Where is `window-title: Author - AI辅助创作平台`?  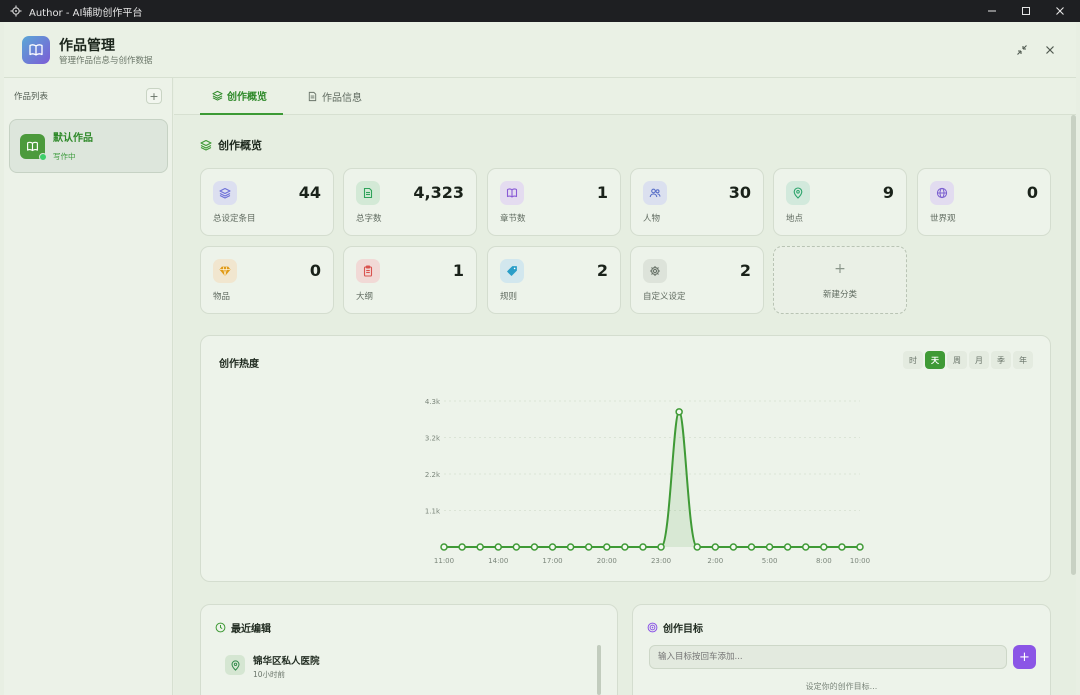
window-title: Author - AI辅助创作平台 is located at coordinates (86, 13).